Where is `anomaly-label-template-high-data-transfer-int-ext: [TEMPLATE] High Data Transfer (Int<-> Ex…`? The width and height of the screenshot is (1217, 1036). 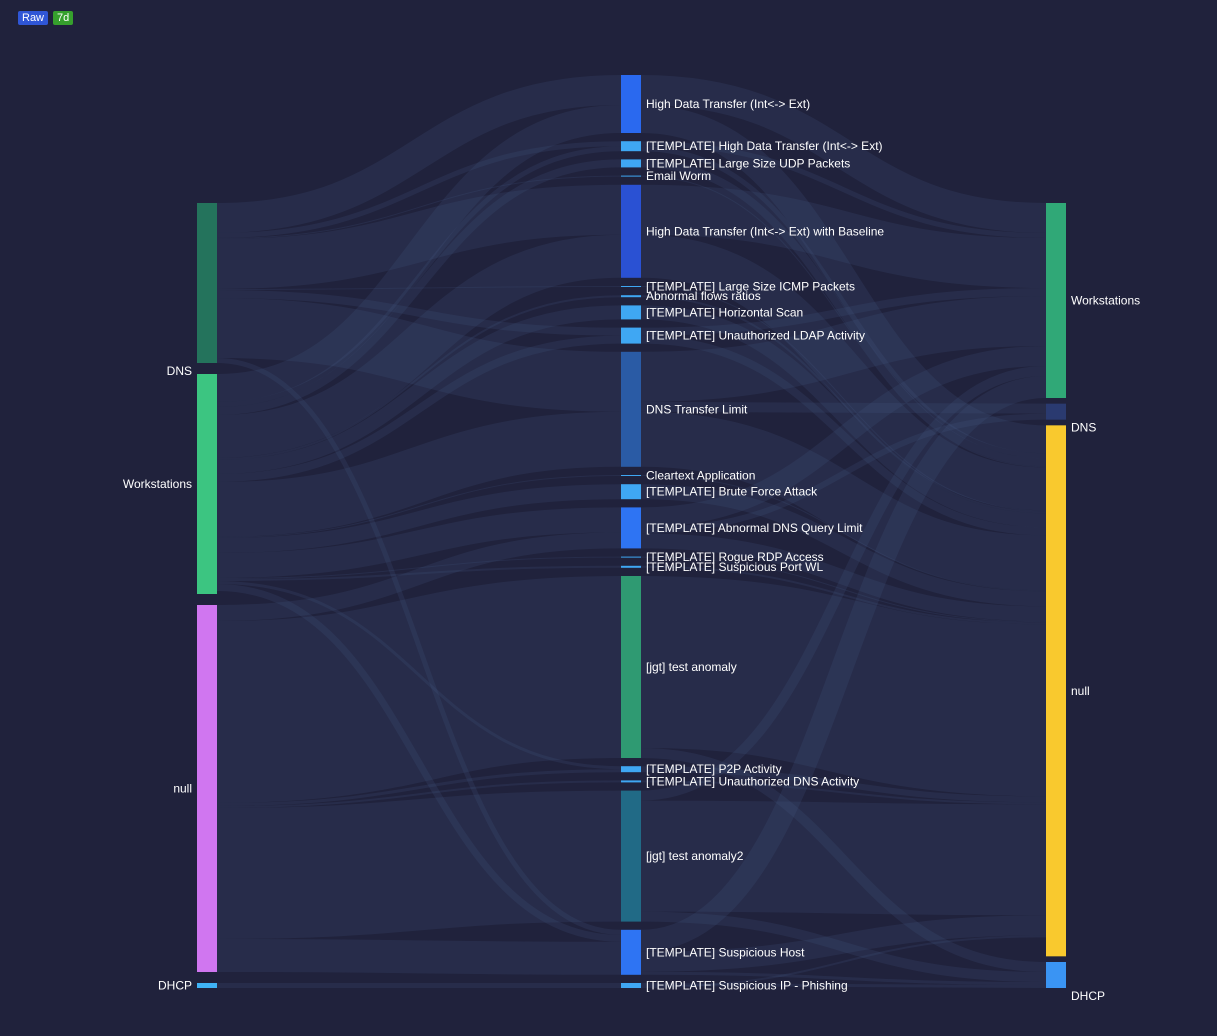 anomaly-label-template-high-data-transfer-int-ext: [TEMPLATE] High Data Transfer (Int<-> Ex… is located at coordinates (764, 146).